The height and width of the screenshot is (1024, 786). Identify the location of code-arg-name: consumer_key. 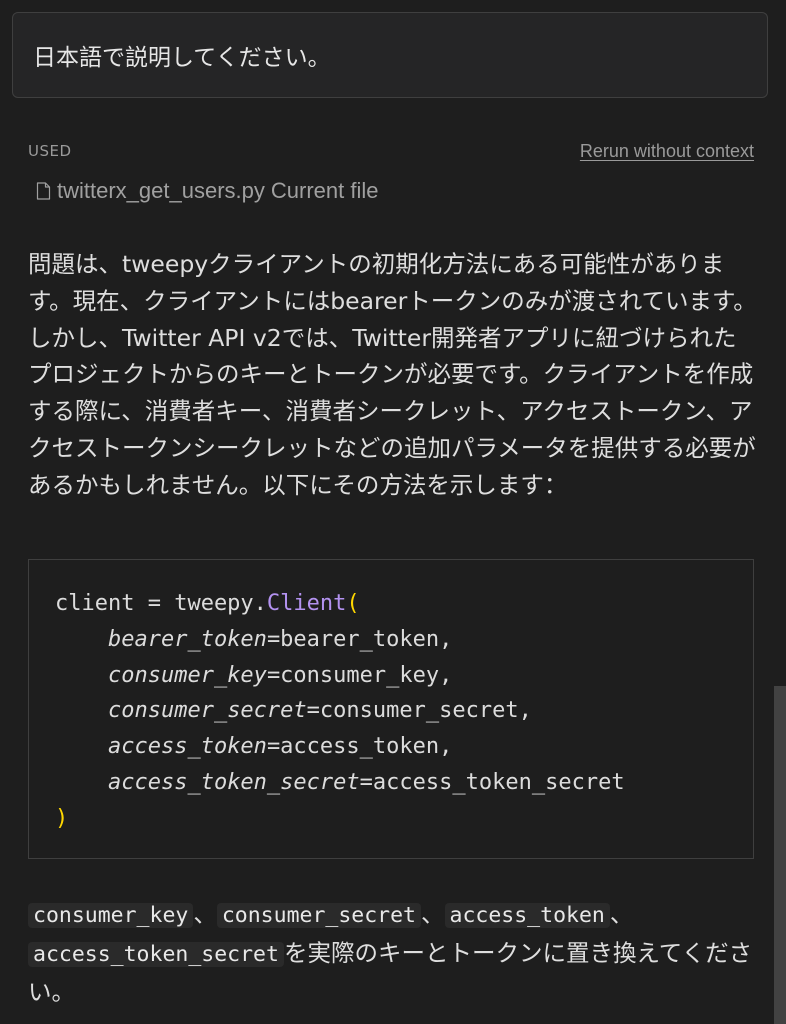
(187, 675).